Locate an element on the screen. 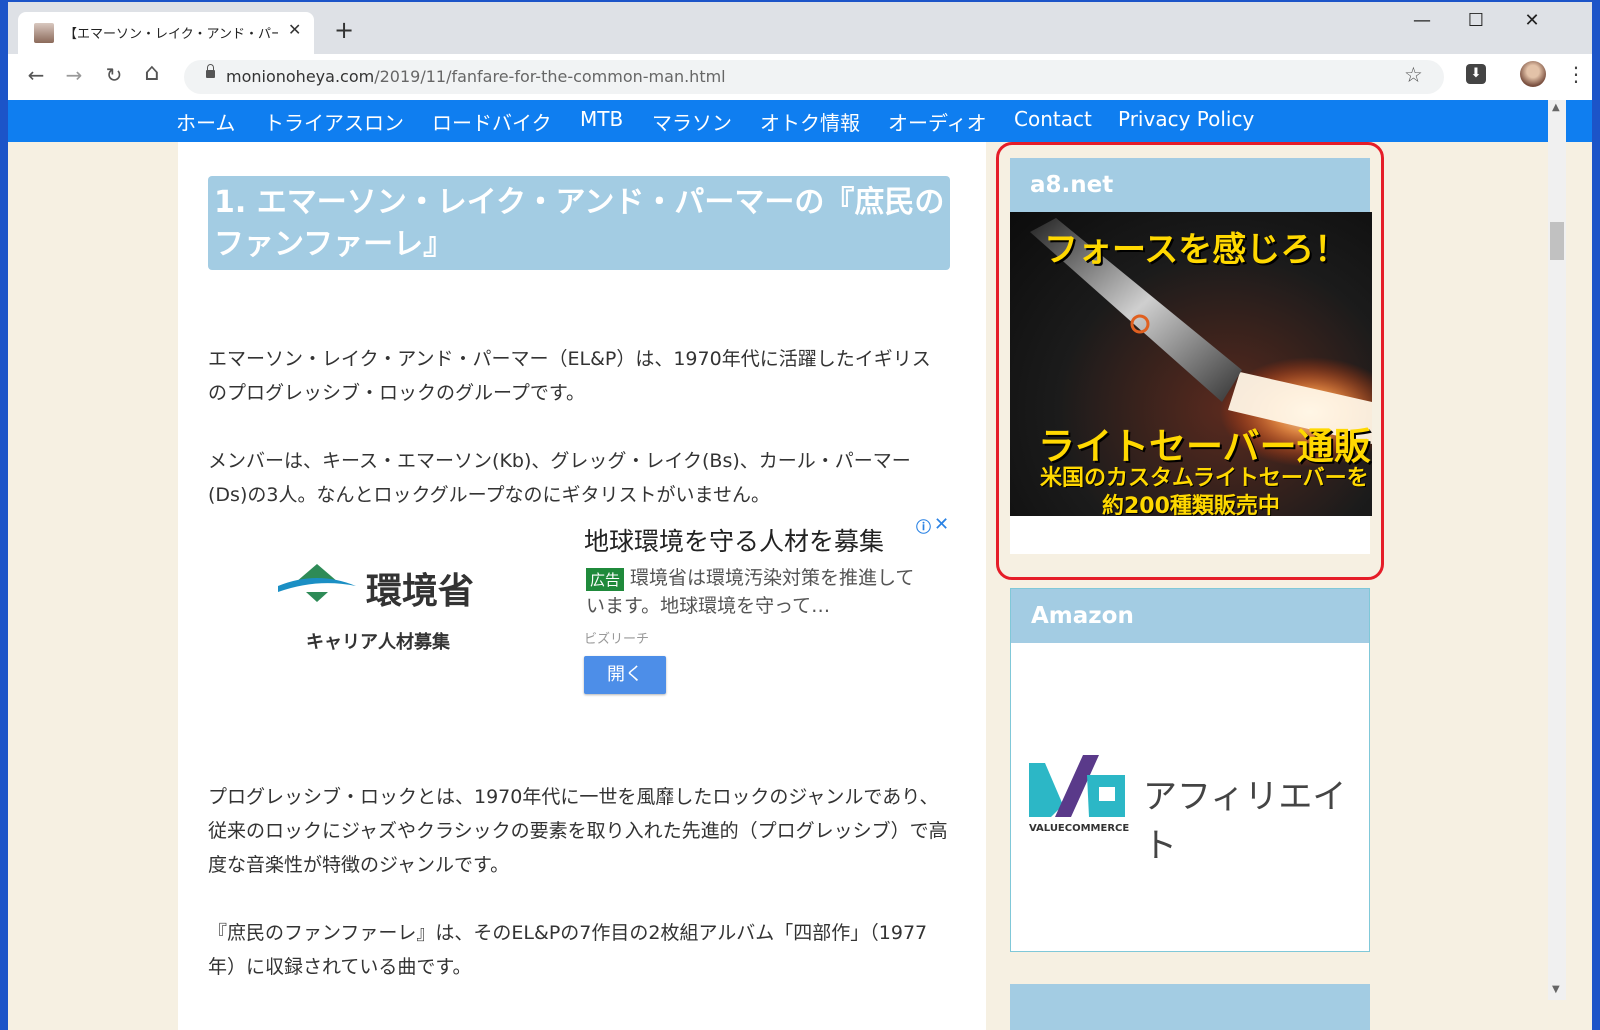  bookmark-star-icon: ☆ is located at coordinates (1413, 75).